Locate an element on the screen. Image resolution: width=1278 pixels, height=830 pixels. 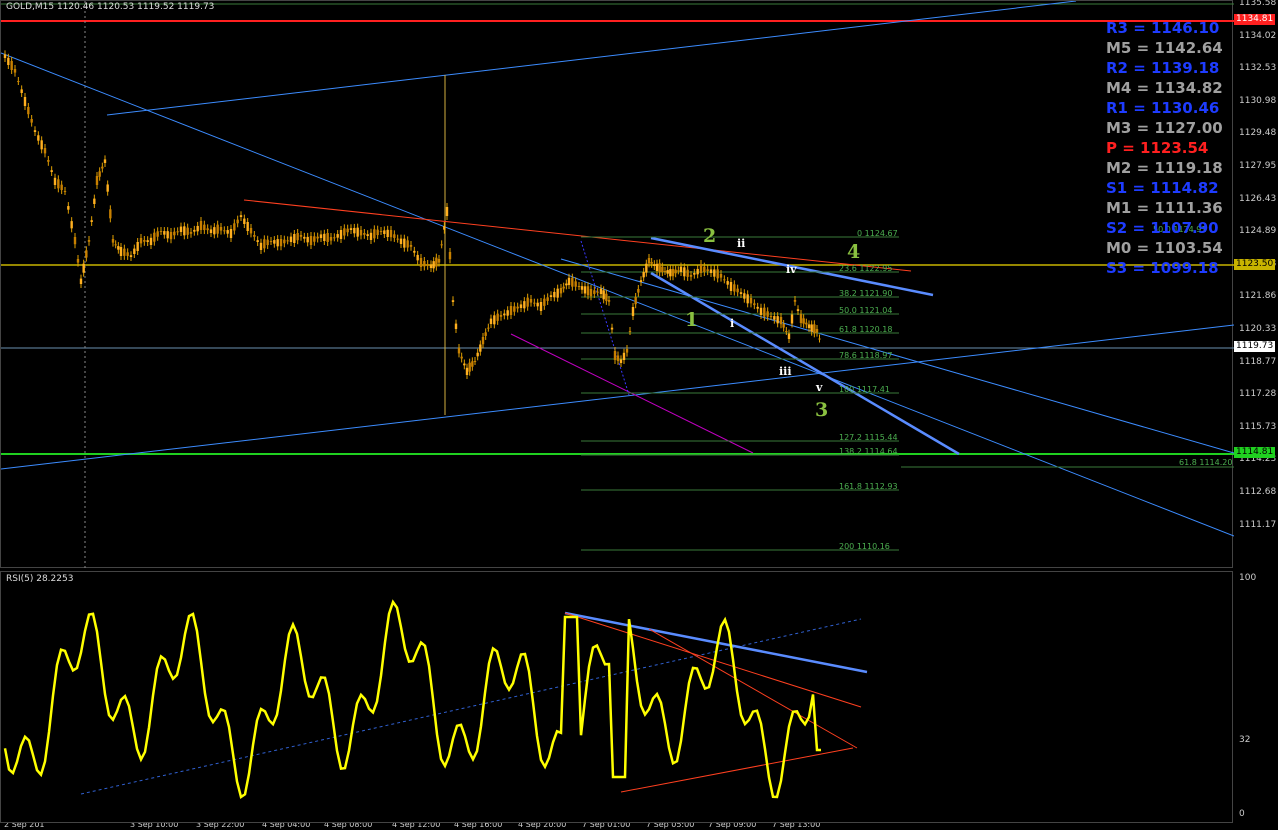
pivot-level: R2 = 1139.18 is located at coordinates (1163, 68).